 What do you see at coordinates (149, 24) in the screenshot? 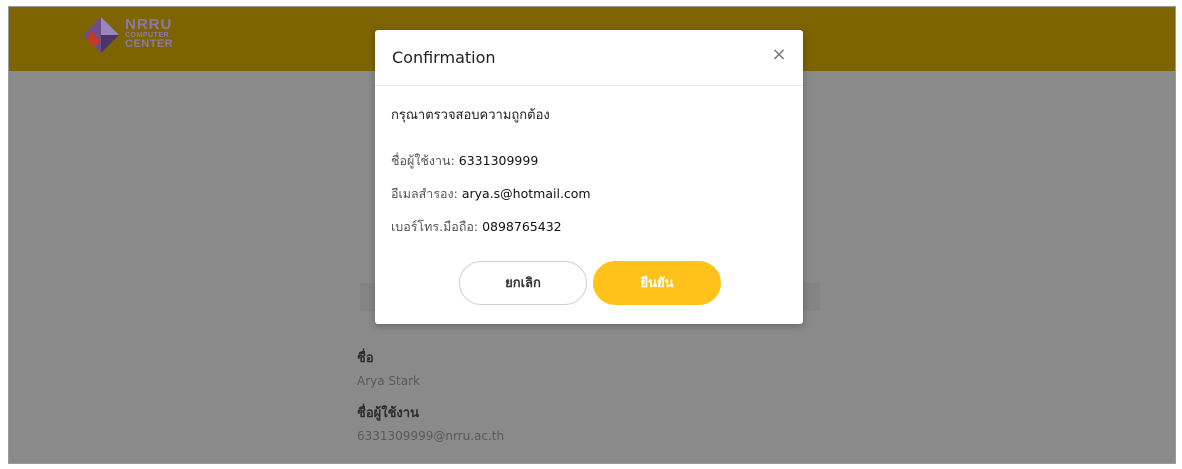
I see `logo-line-1: NRRU` at bounding box center [149, 24].